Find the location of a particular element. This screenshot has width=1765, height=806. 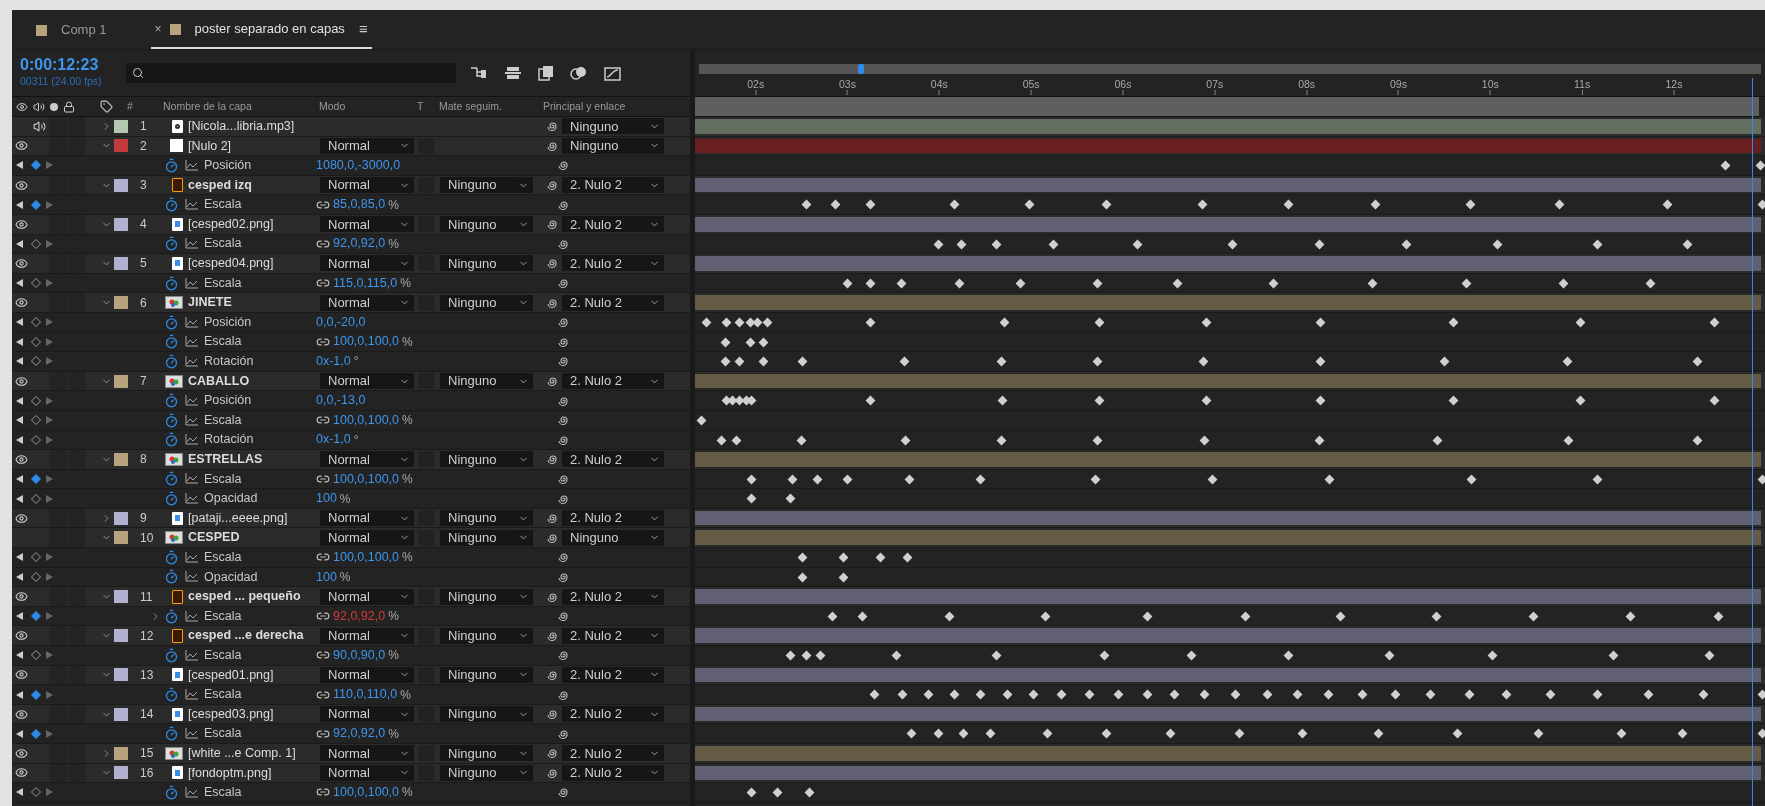

overlapping-circles-icon is located at coordinates (579, 73).